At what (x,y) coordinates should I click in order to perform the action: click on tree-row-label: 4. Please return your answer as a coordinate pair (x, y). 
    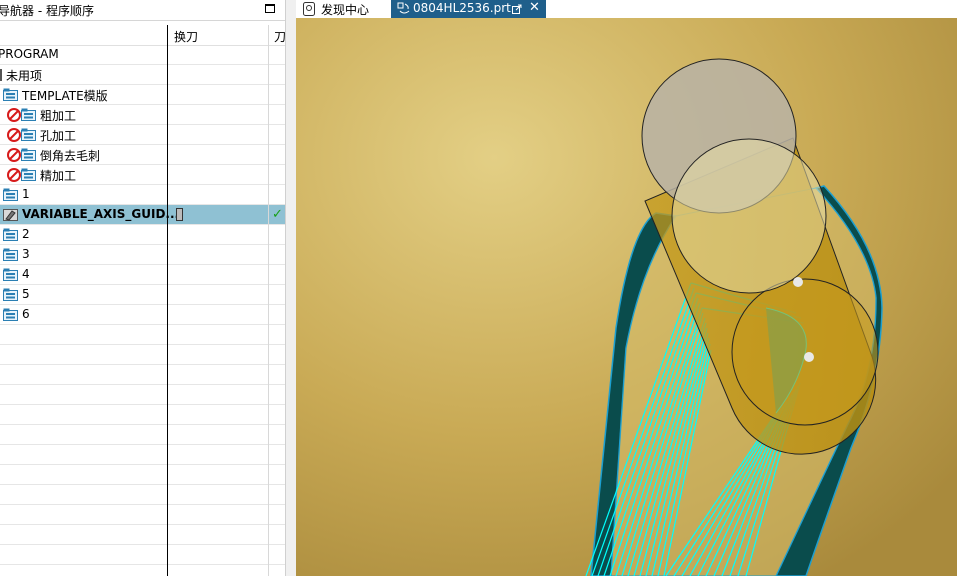
    Looking at the image, I should click on (26, 274).